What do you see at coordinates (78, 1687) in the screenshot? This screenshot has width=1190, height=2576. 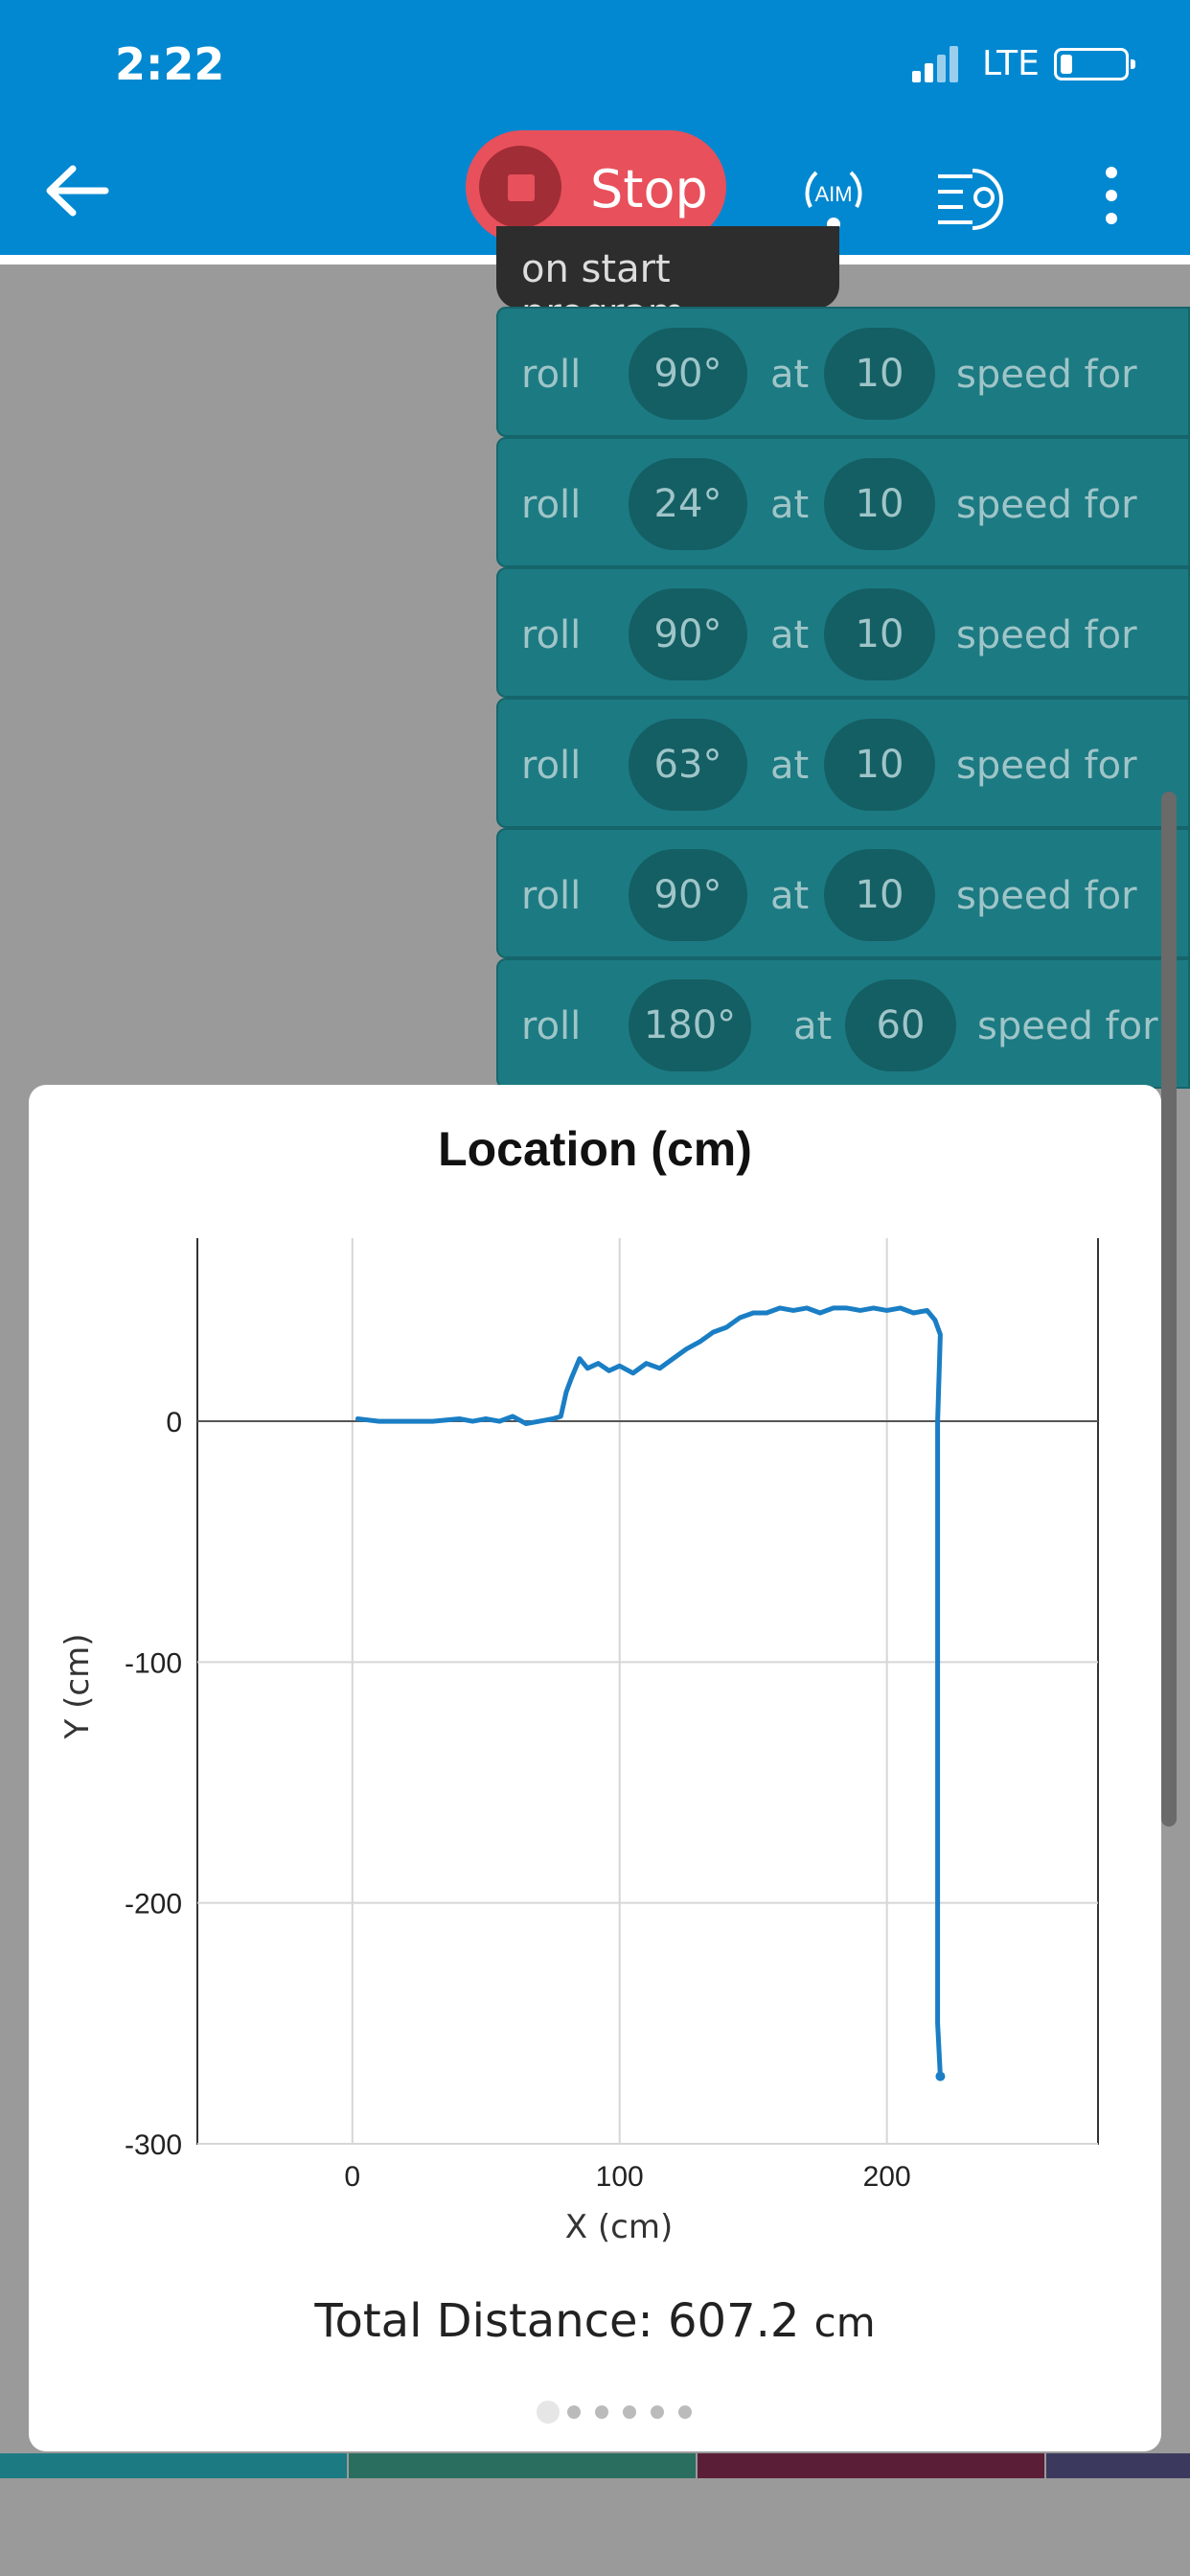 I see `y-axis-label: Y (cm)` at bounding box center [78, 1687].